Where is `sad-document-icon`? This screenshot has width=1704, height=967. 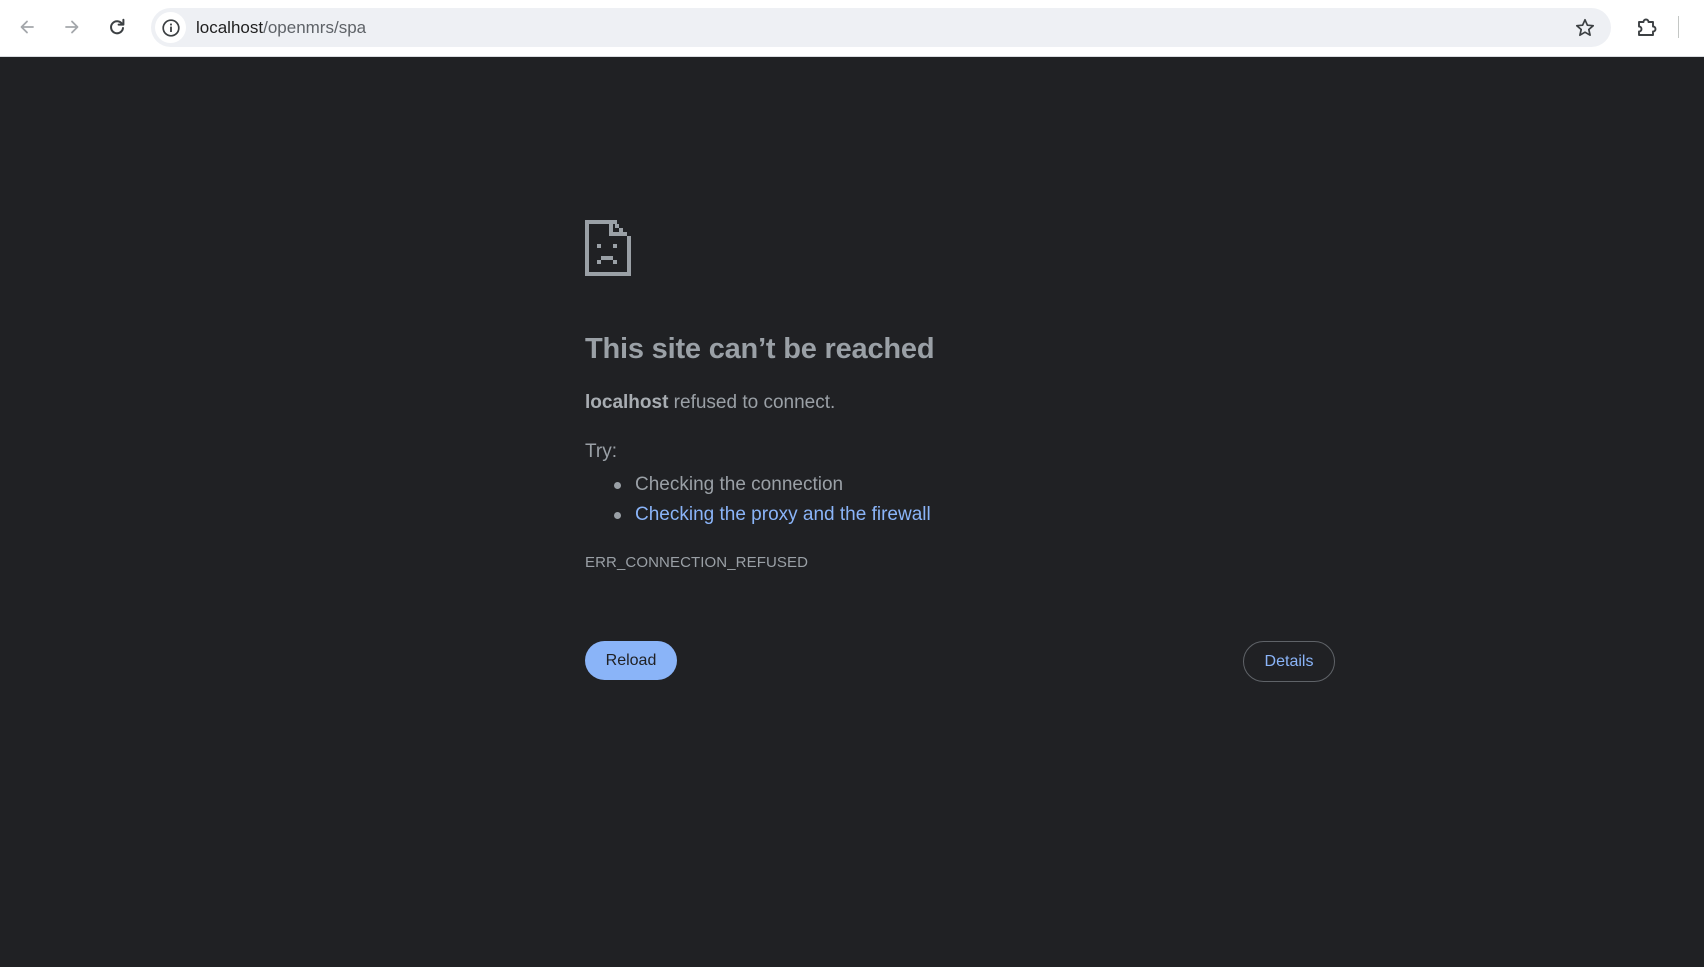 sad-document-icon is located at coordinates (608, 248).